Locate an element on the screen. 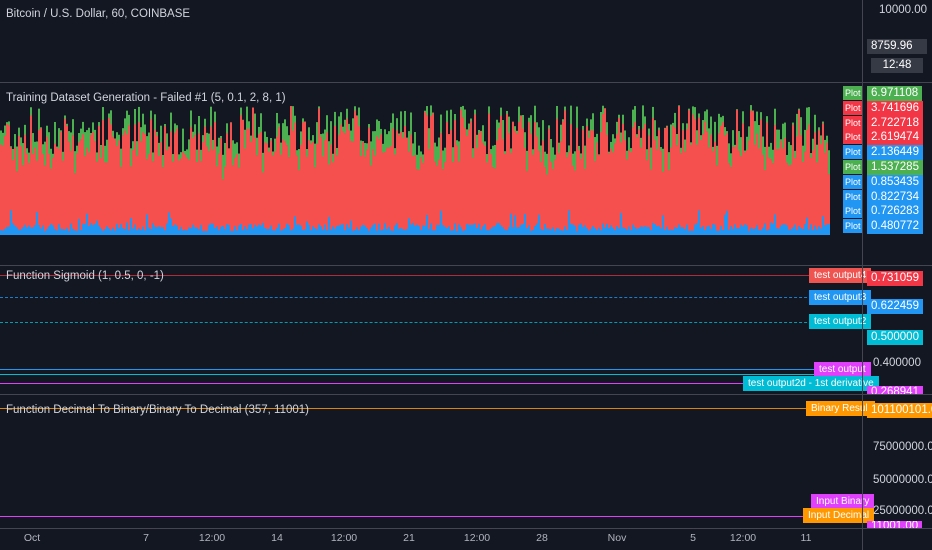 The image size is (932, 550). plot-label: Plot is located at coordinates (852, 152).